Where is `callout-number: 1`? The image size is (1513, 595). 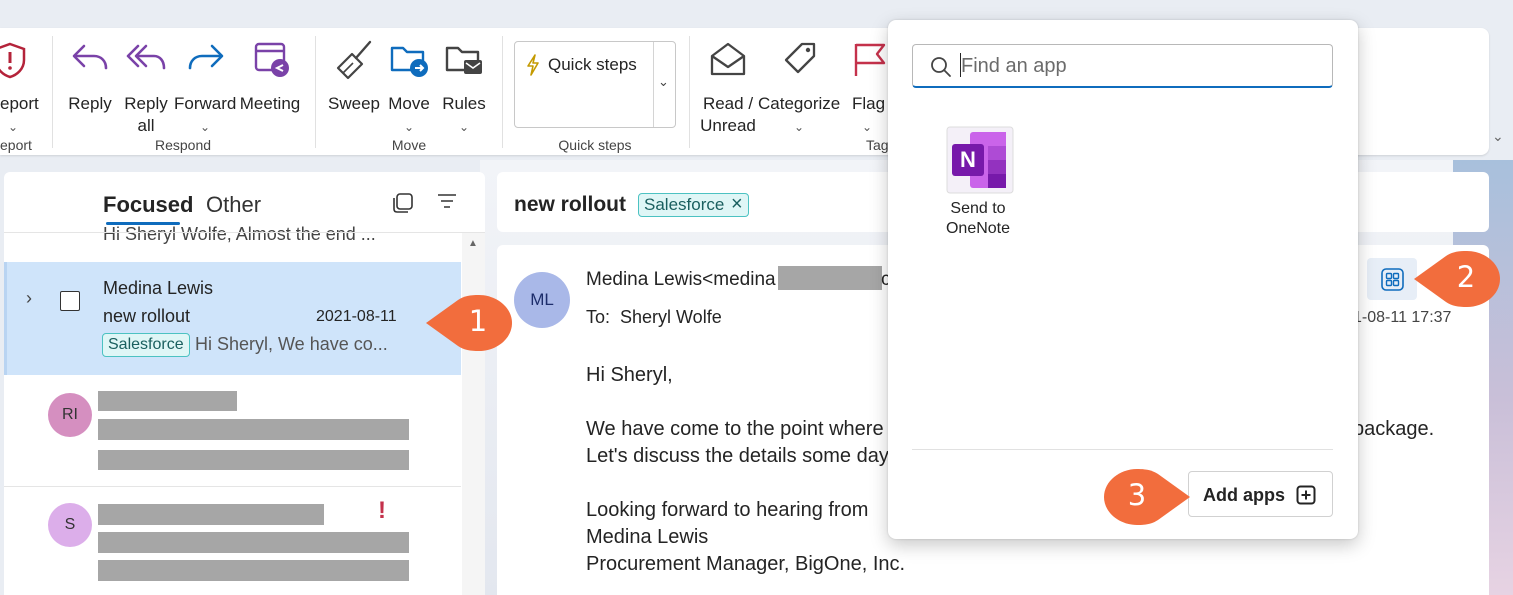
callout-number: 1 is located at coordinates (478, 321).